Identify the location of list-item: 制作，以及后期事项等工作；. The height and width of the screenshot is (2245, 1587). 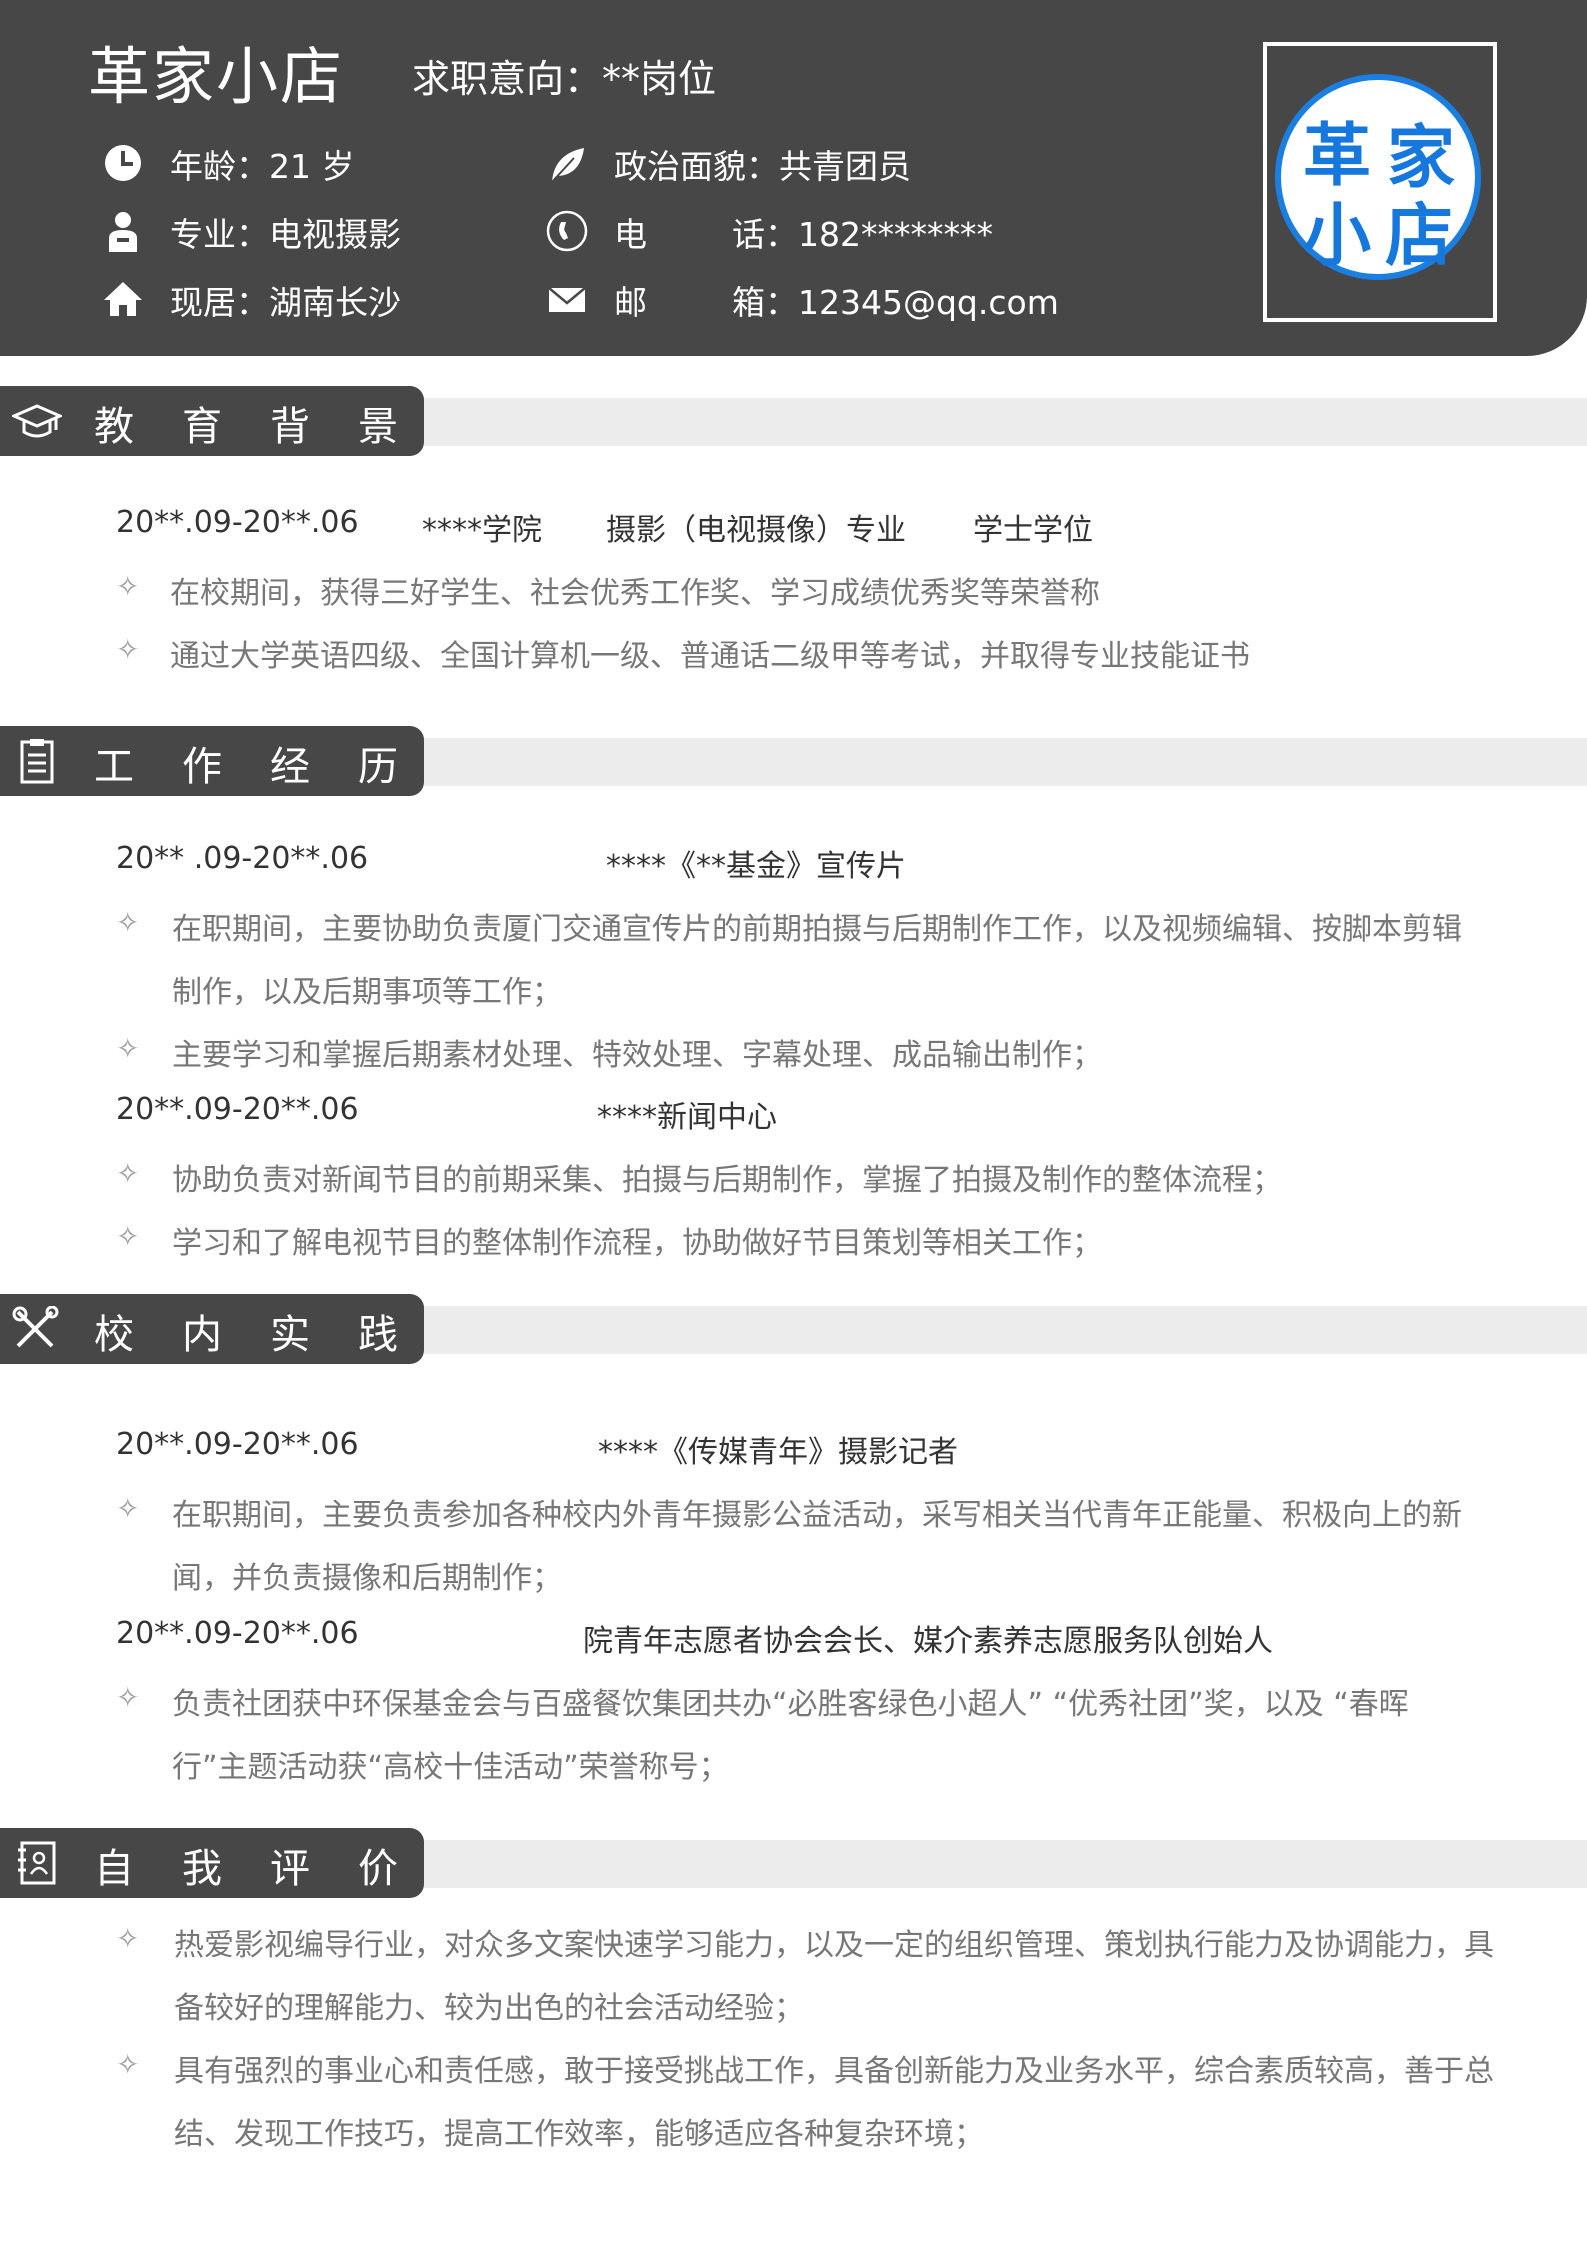
(367, 992).